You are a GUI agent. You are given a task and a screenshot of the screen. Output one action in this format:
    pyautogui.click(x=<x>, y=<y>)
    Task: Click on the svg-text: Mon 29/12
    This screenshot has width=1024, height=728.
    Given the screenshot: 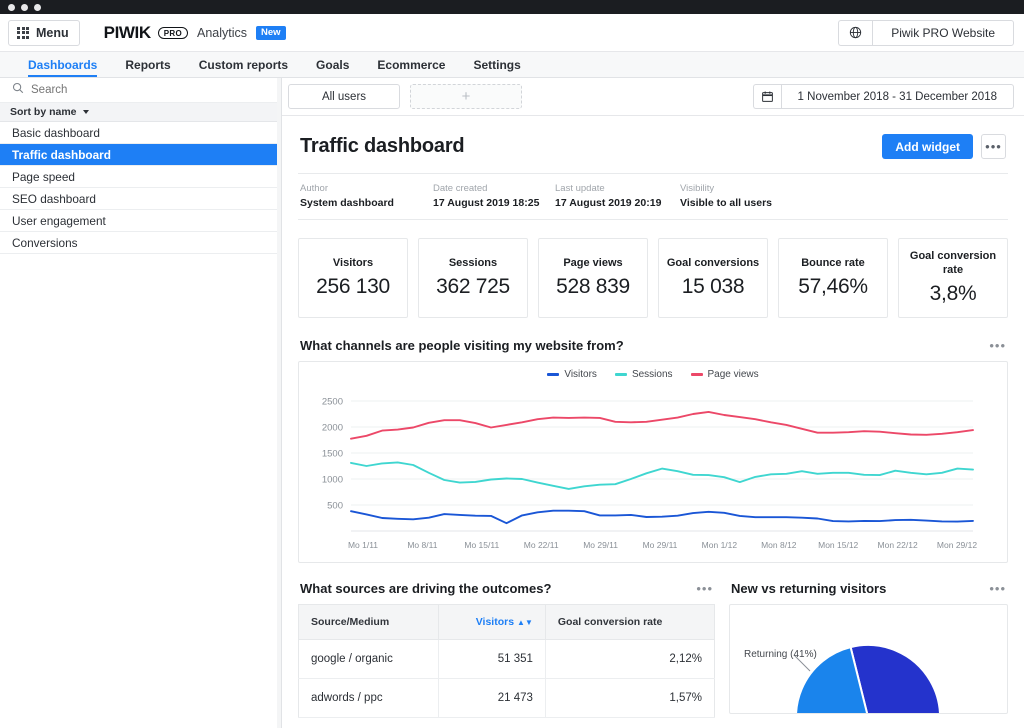 What is the action you would take?
    pyautogui.click(x=957, y=545)
    